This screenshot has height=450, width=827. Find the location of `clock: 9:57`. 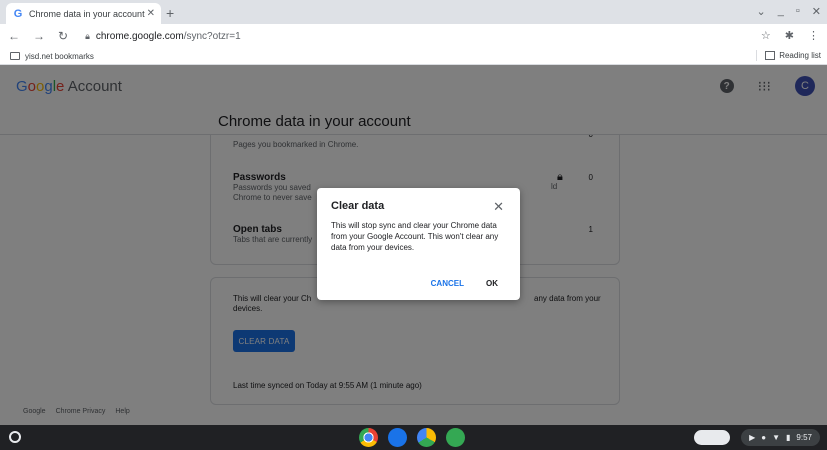

clock: 9:57 is located at coordinates (804, 437).